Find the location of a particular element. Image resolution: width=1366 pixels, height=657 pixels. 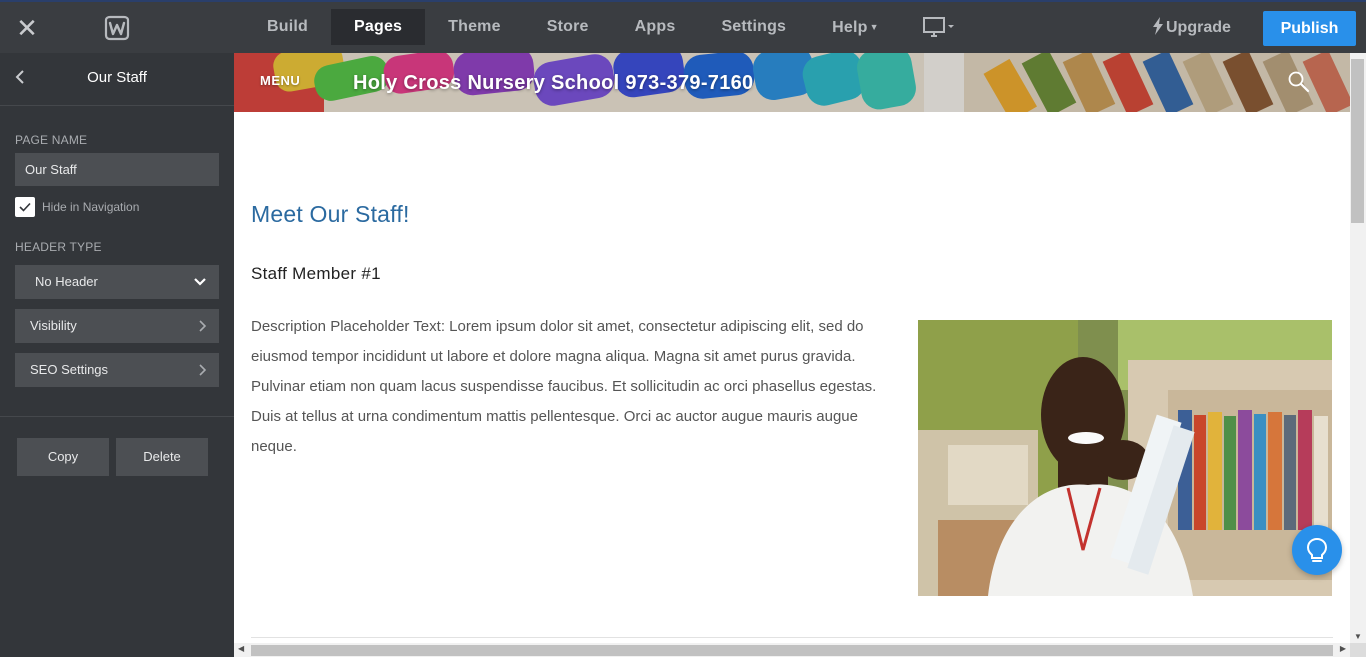

header-type-value: No Header is located at coordinates (66, 281).